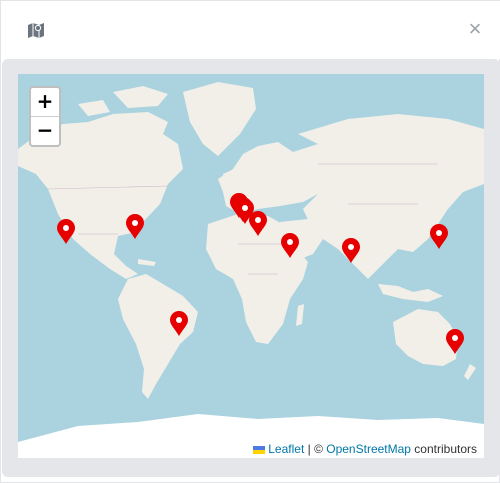 This screenshot has width=500, height=483. What do you see at coordinates (45, 131) in the screenshot?
I see `zoom-out-button: −` at bounding box center [45, 131].